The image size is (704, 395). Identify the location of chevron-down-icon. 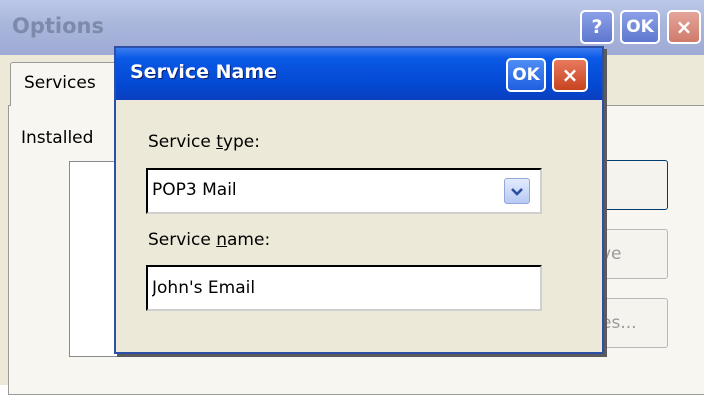
(517, 191).